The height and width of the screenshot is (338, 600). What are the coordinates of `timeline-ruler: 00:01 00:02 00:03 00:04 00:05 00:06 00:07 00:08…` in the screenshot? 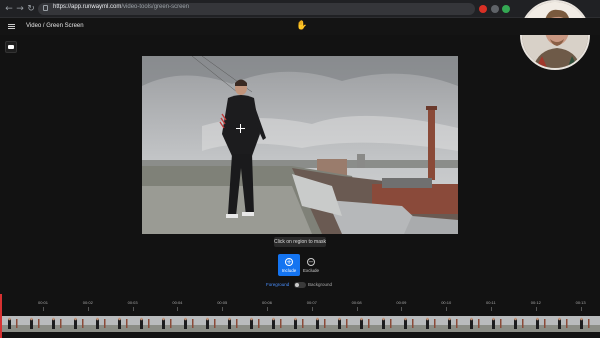 It's located at (300, 305).